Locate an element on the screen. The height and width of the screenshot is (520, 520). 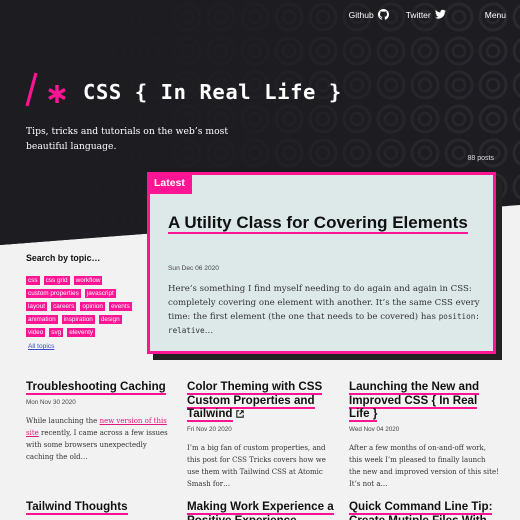
tag-custom-properties: custom properties is located at coordinates (53, 293).